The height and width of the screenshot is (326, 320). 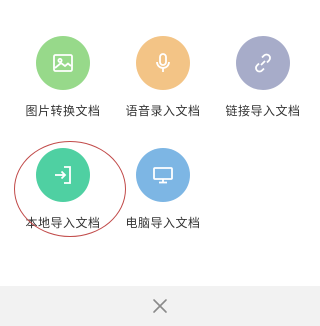 I want to click on bottom-bar, so click(x=160, y=306).